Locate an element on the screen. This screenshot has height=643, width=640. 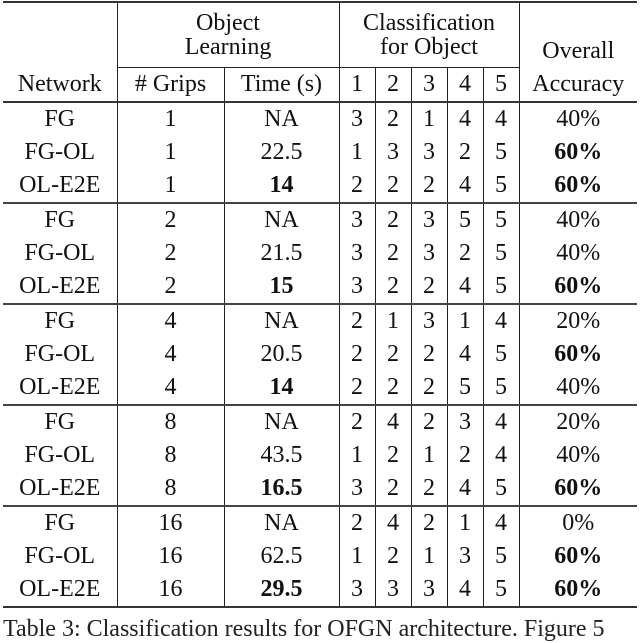
cell-class-4: 5 is located at coordinates (465, 219).